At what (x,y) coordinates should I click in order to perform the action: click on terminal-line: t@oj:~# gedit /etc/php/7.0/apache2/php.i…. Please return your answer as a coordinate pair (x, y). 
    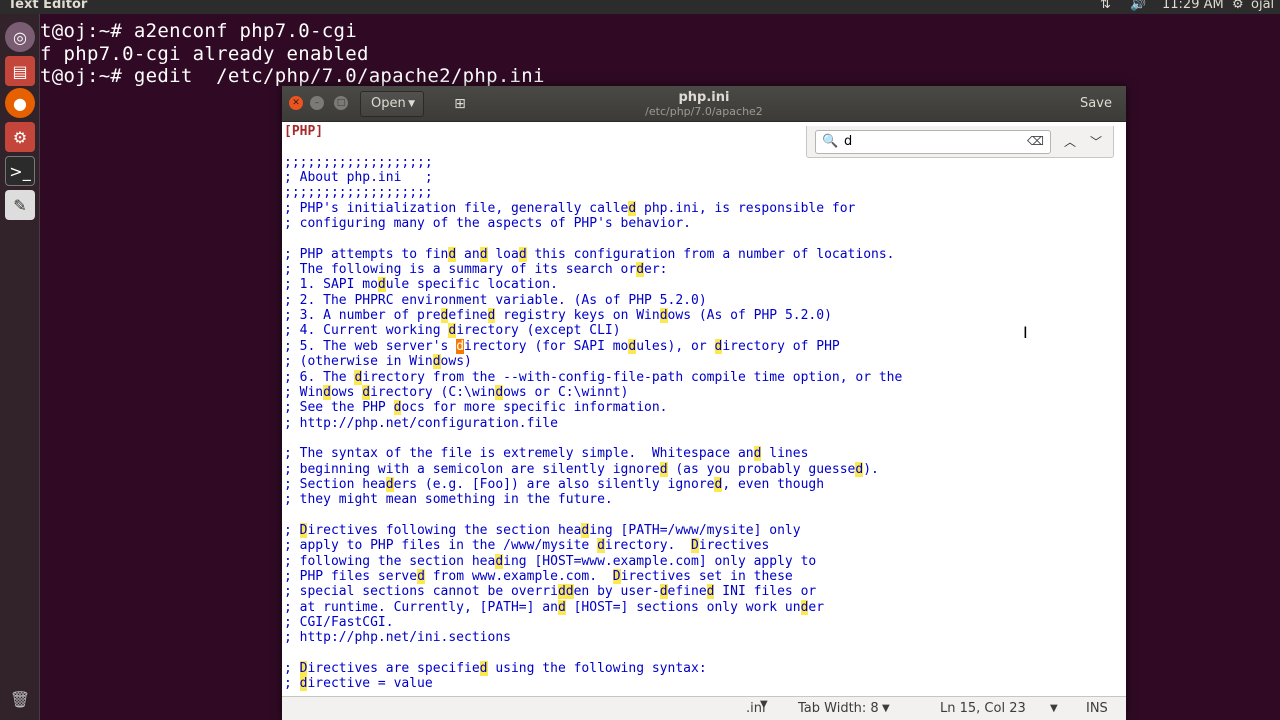
    Looking at the image, I should click on (292, 76).